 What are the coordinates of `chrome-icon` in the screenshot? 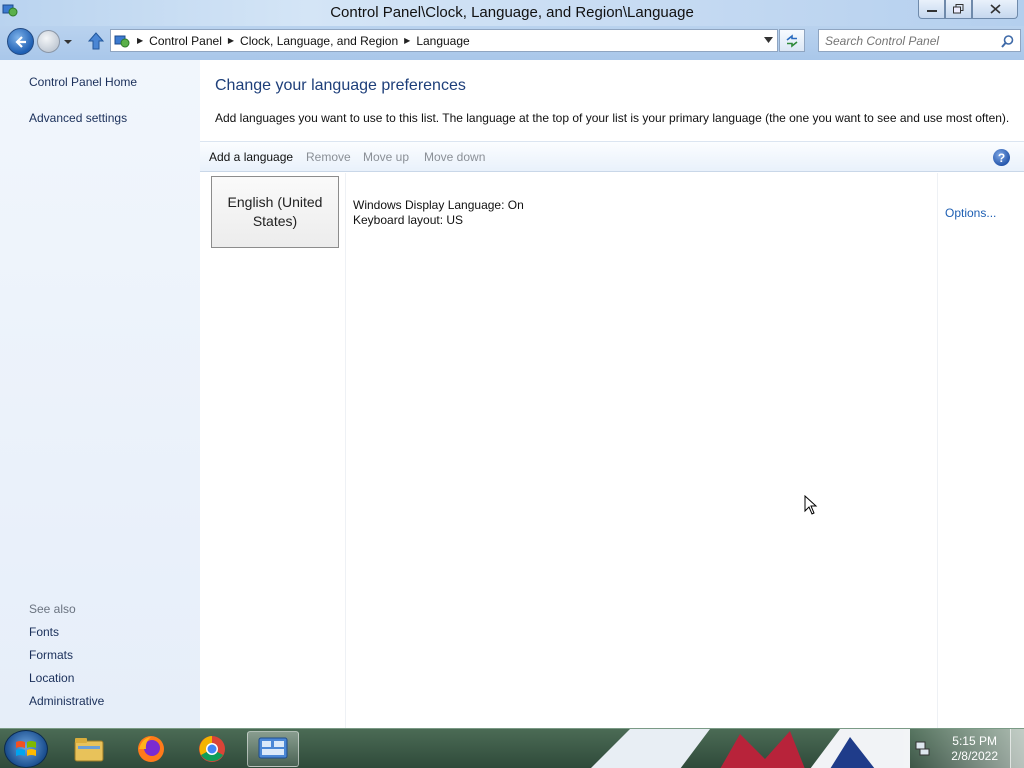 It's located at (212, 749).